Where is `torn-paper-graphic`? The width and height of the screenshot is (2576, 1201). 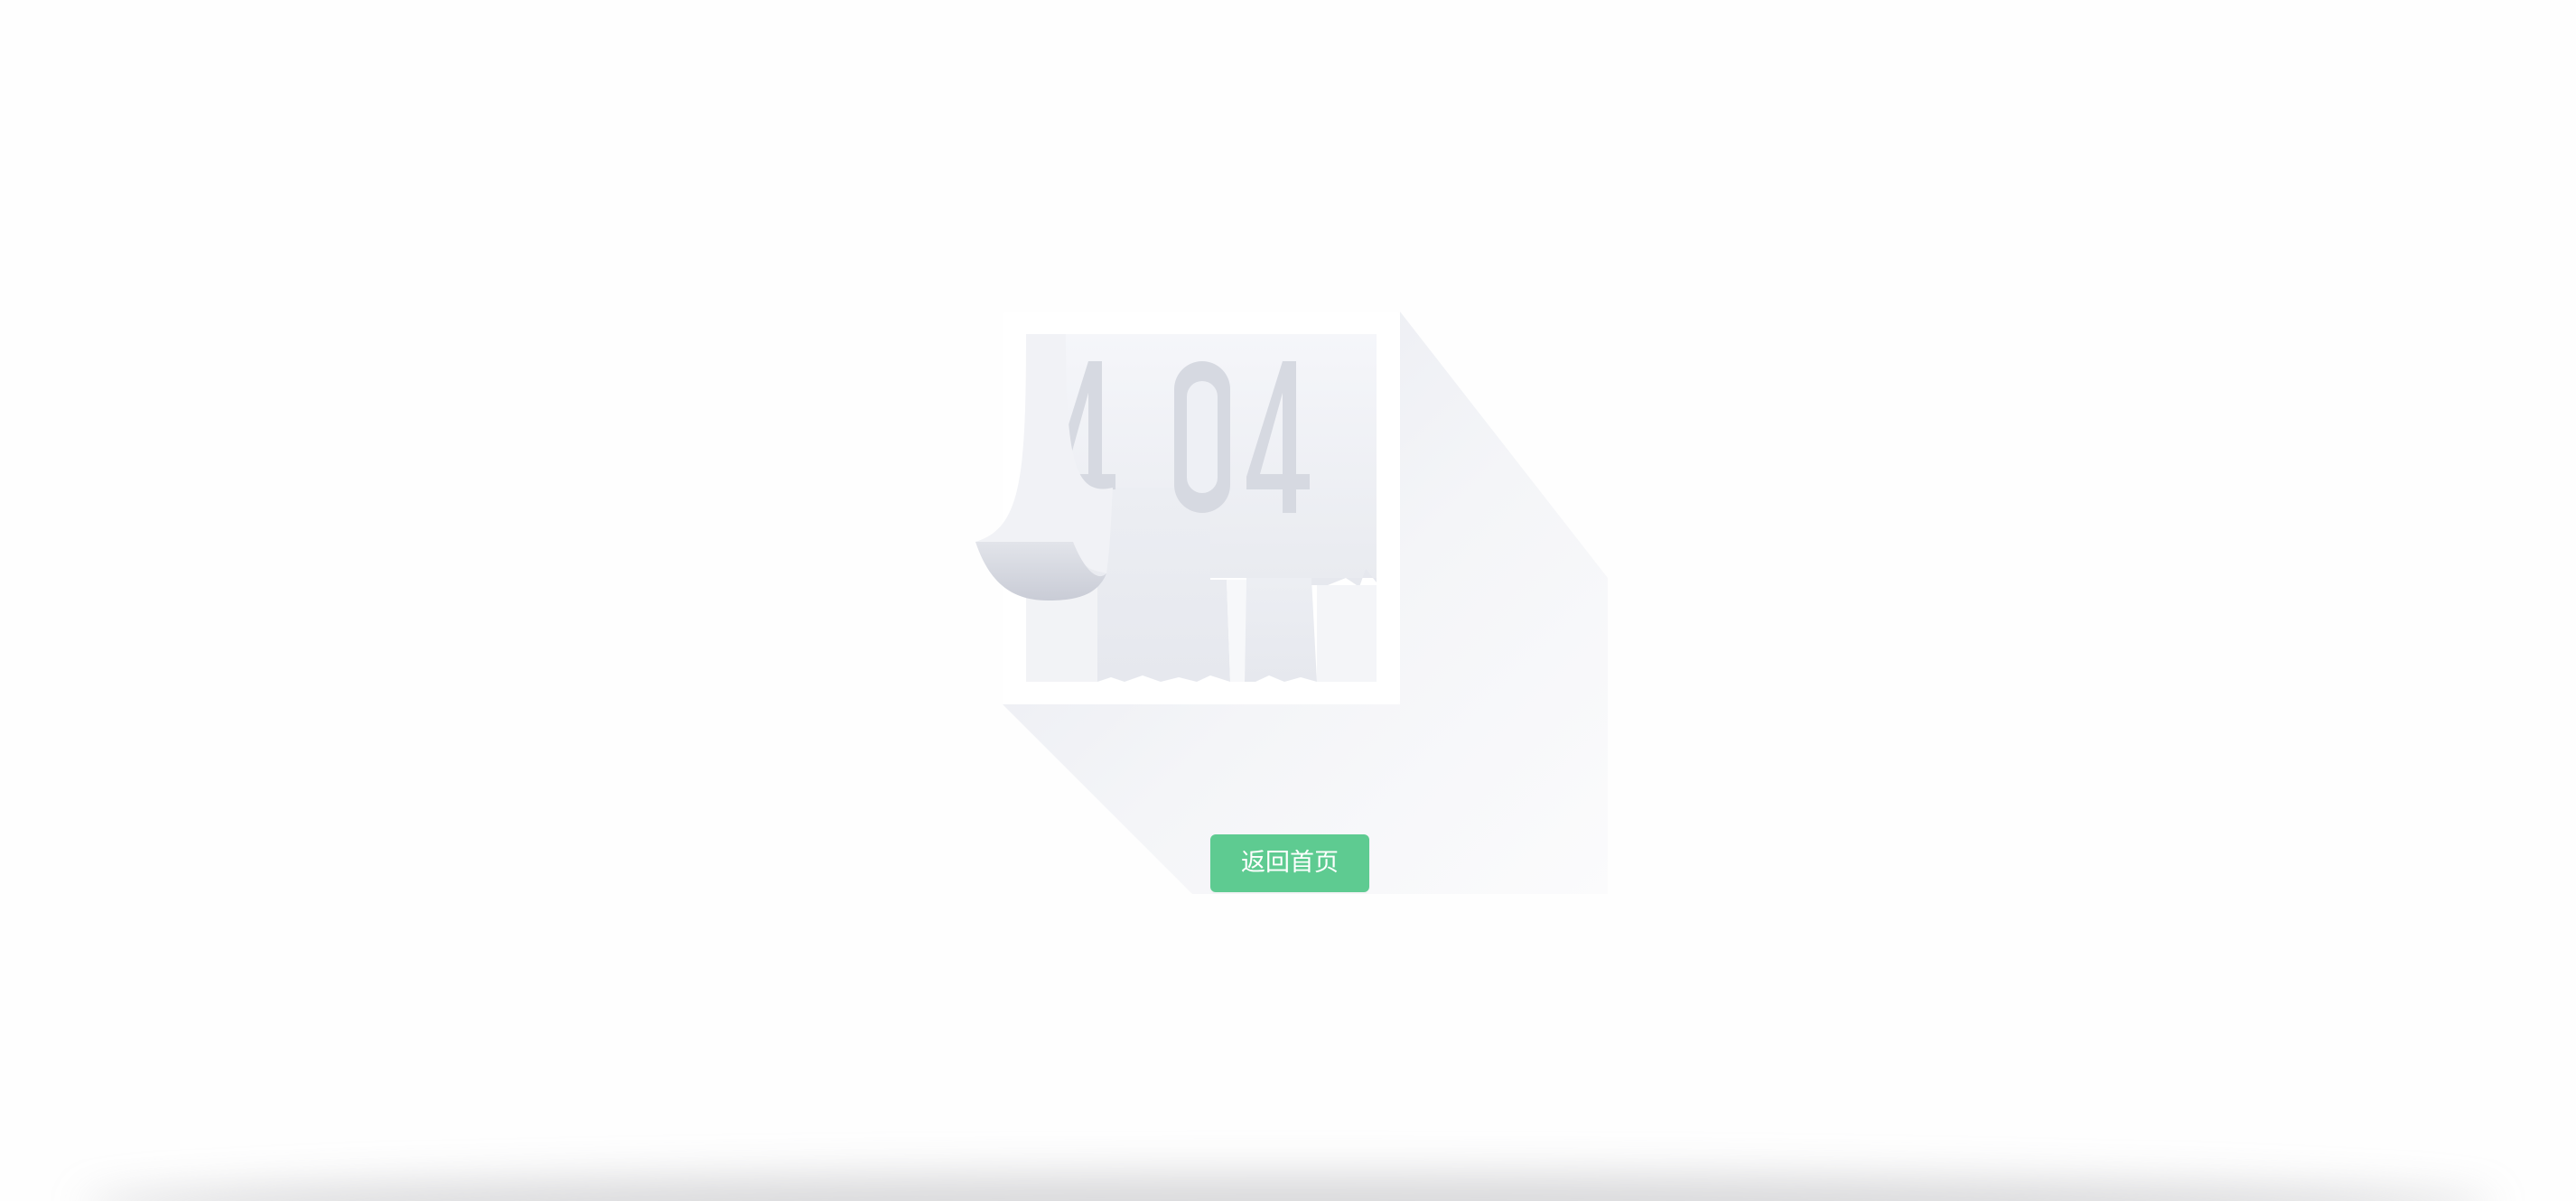 torn-paper-graphic is located at coordinates (1291, 603).